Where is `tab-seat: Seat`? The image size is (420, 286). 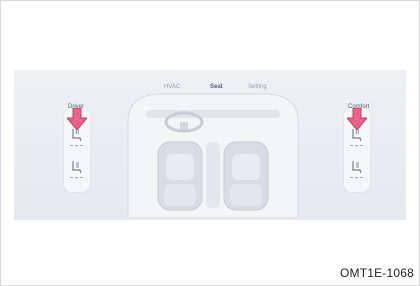 tab-seat: Seat is located at coordinates (216, 87).